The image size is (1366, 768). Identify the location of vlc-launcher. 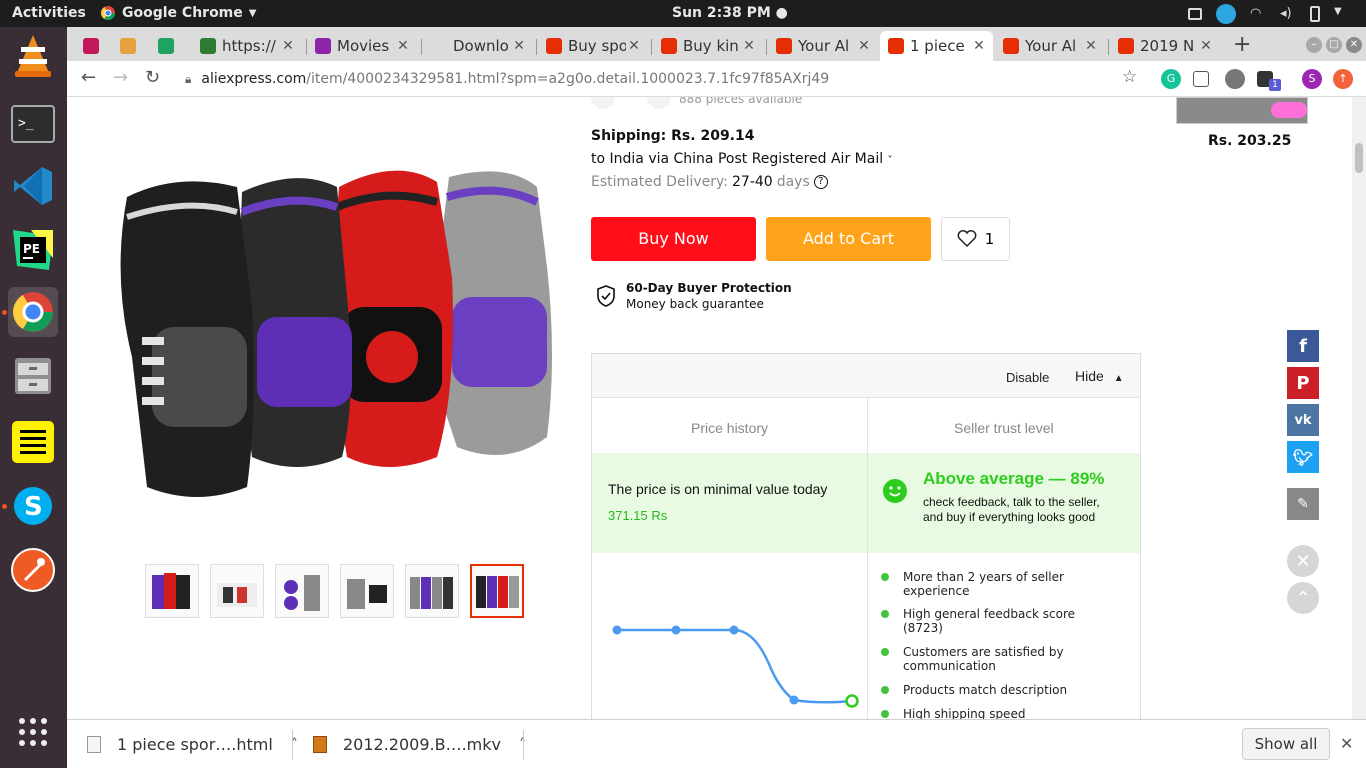
(33, 56).